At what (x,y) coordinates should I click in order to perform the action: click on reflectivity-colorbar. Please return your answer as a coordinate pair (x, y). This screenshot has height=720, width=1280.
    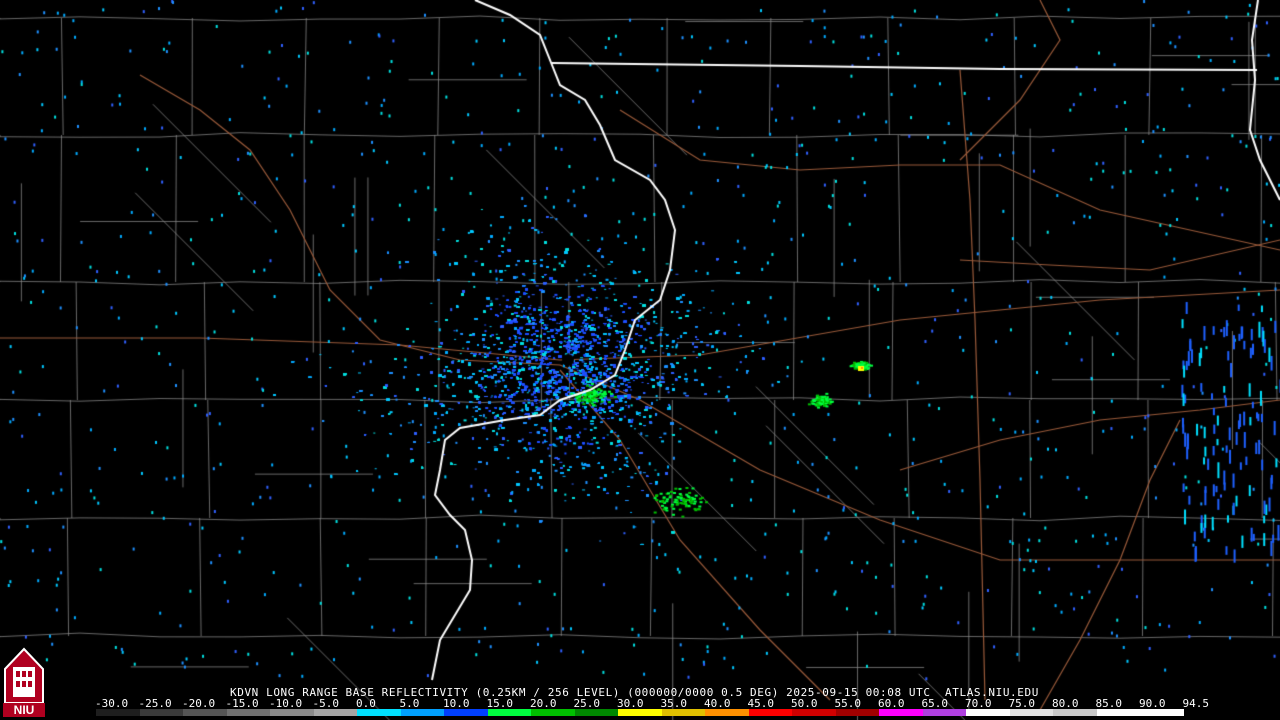
    Looking at the image, I should click on (640, 712).